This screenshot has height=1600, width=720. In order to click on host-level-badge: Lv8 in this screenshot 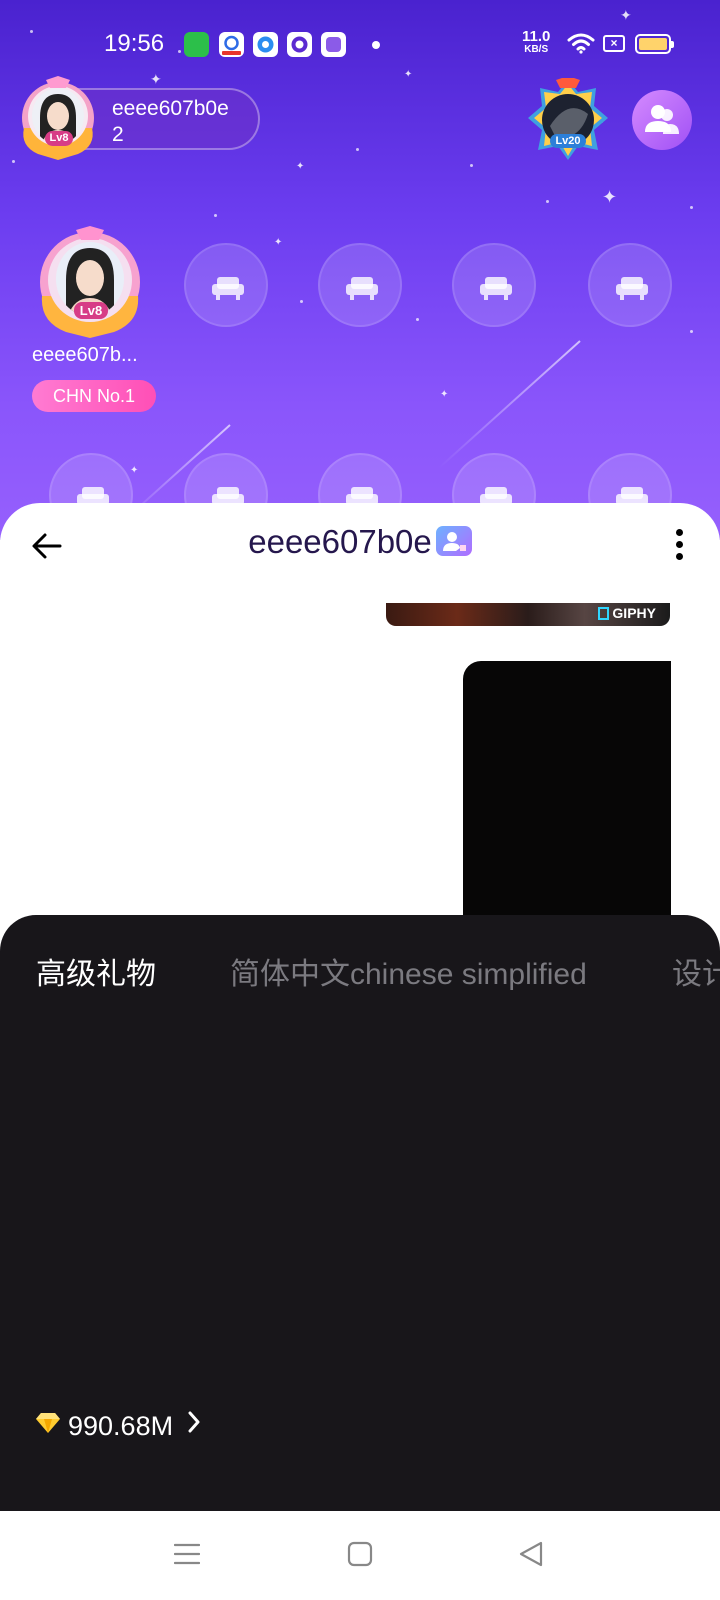, I will do `click(59, 138)`.